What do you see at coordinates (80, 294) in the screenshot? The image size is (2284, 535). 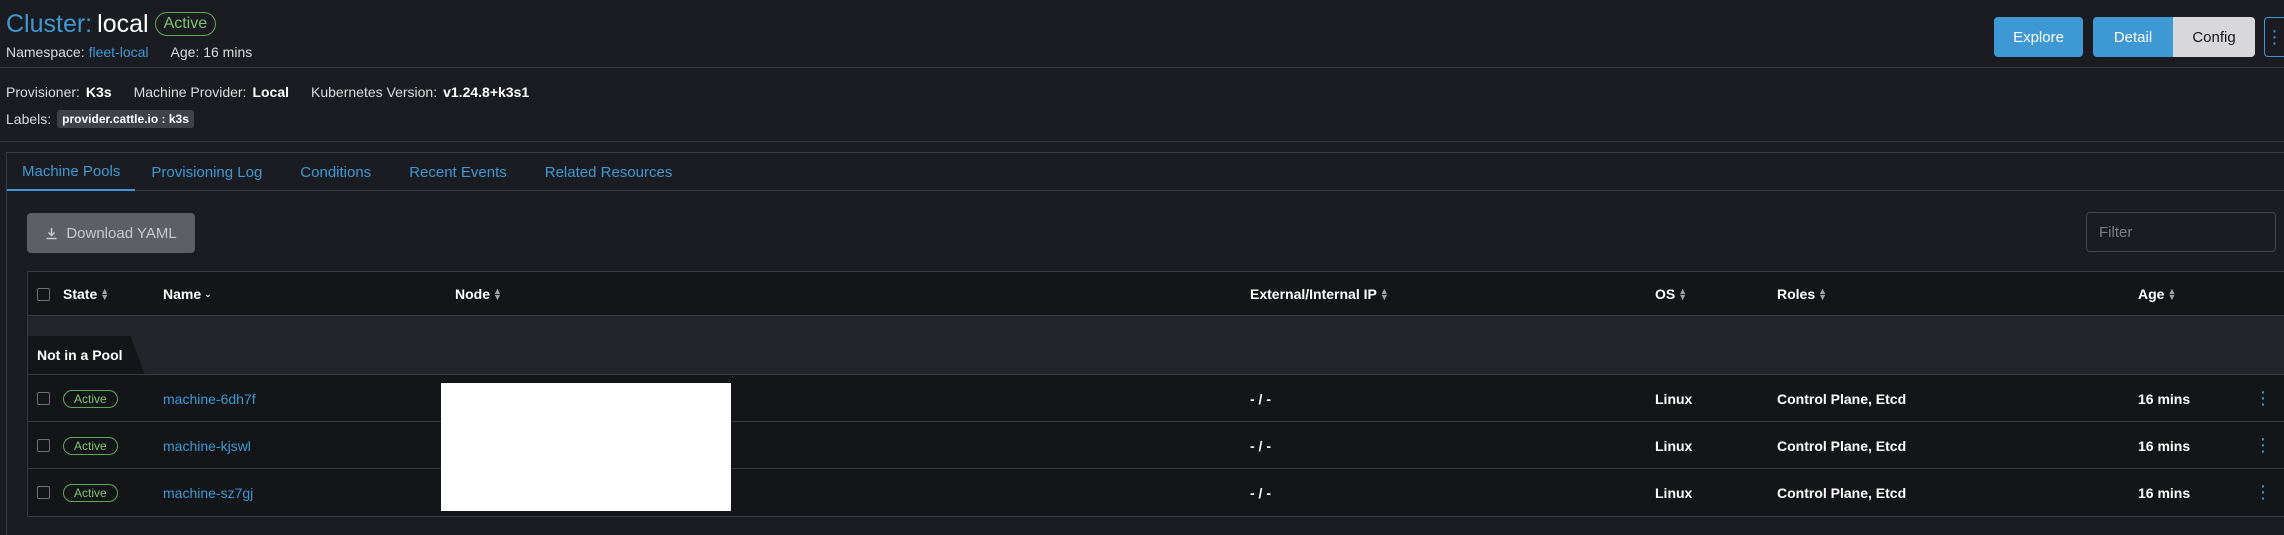 I see `column-state-label: State` at bounding box center [80, 294].